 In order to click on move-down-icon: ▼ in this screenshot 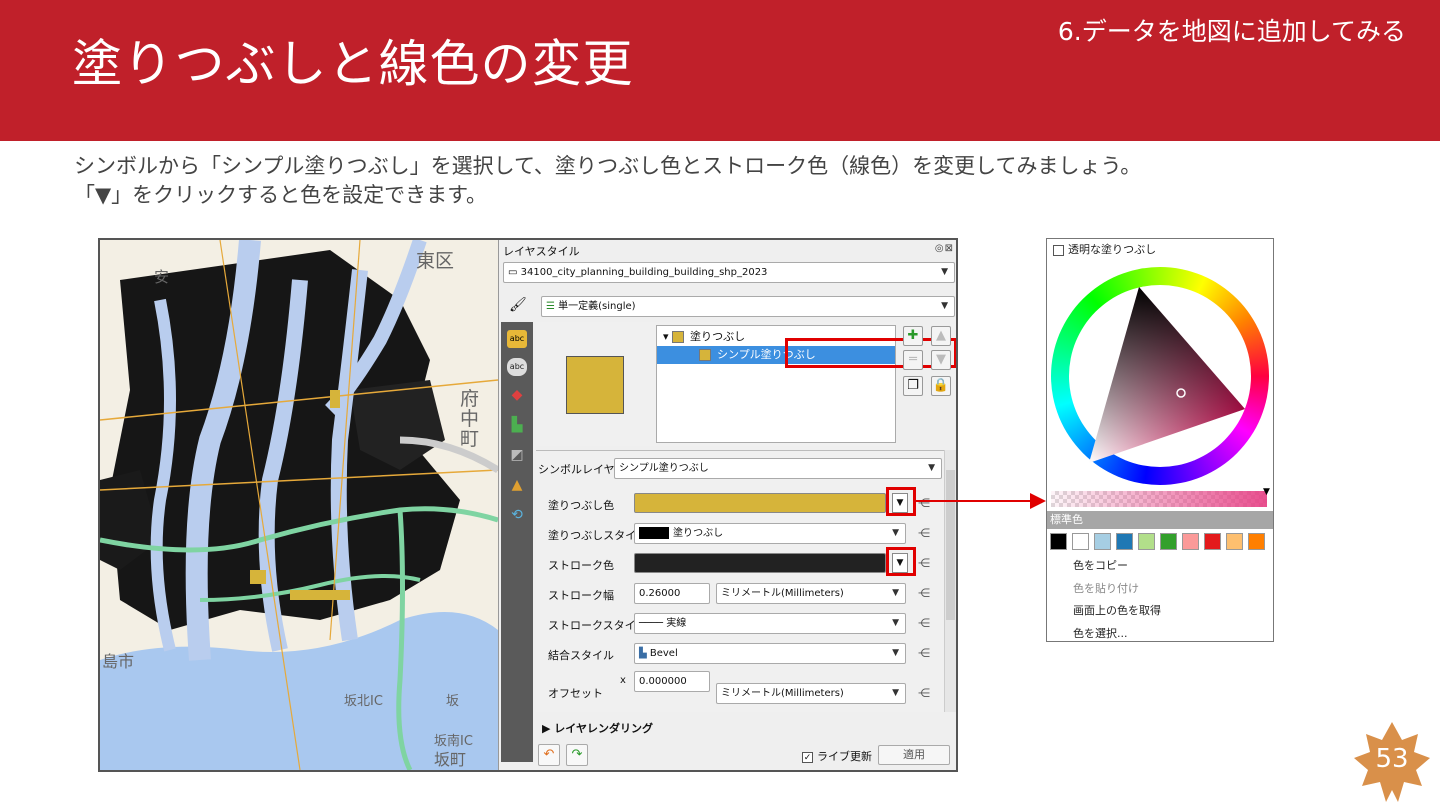, I will do `click(941, 360)`.